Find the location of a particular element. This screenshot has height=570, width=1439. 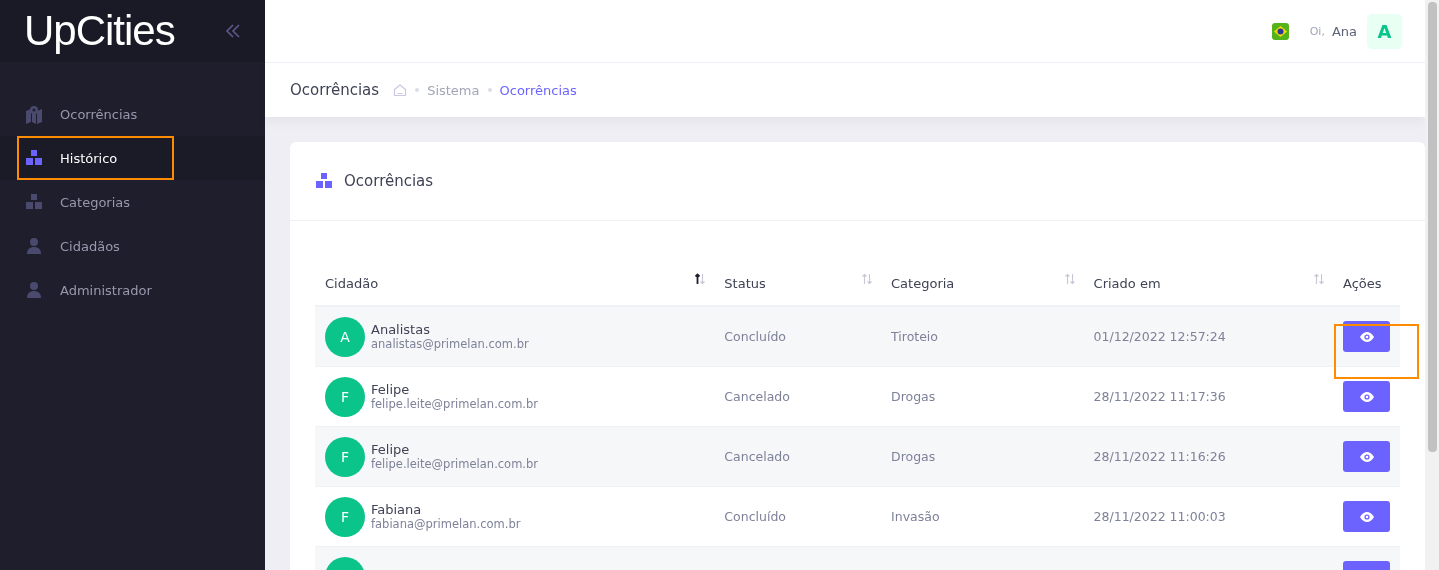

brazil-flag-icon is located at coordinates (1280, 31).